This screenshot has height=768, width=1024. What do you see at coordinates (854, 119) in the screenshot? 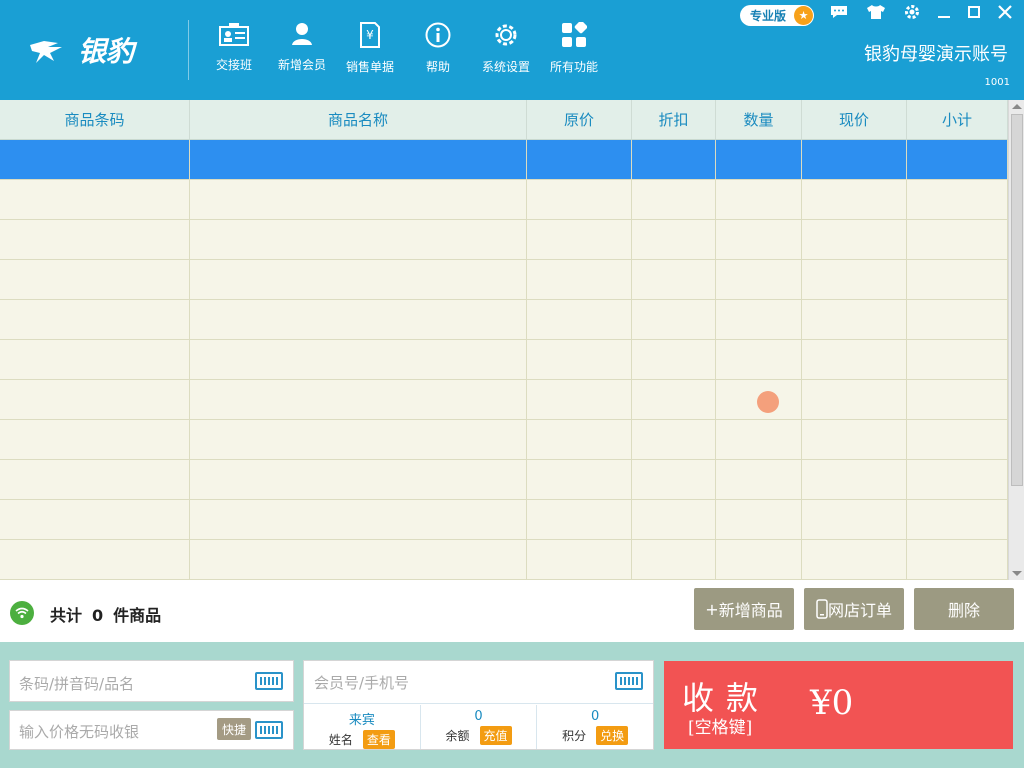
I see `column-header: 现价` at bounding box center [854, 119].